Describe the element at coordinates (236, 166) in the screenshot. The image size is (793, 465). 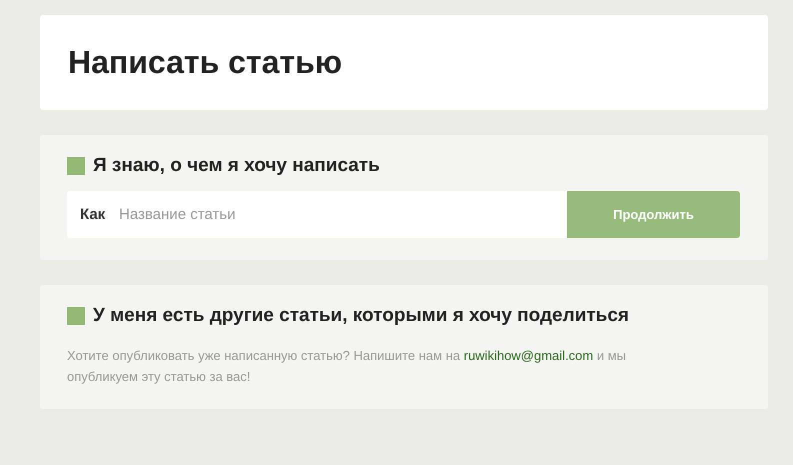
I see `section-heading: Я знаю, о чем я хочу написать` at that location.